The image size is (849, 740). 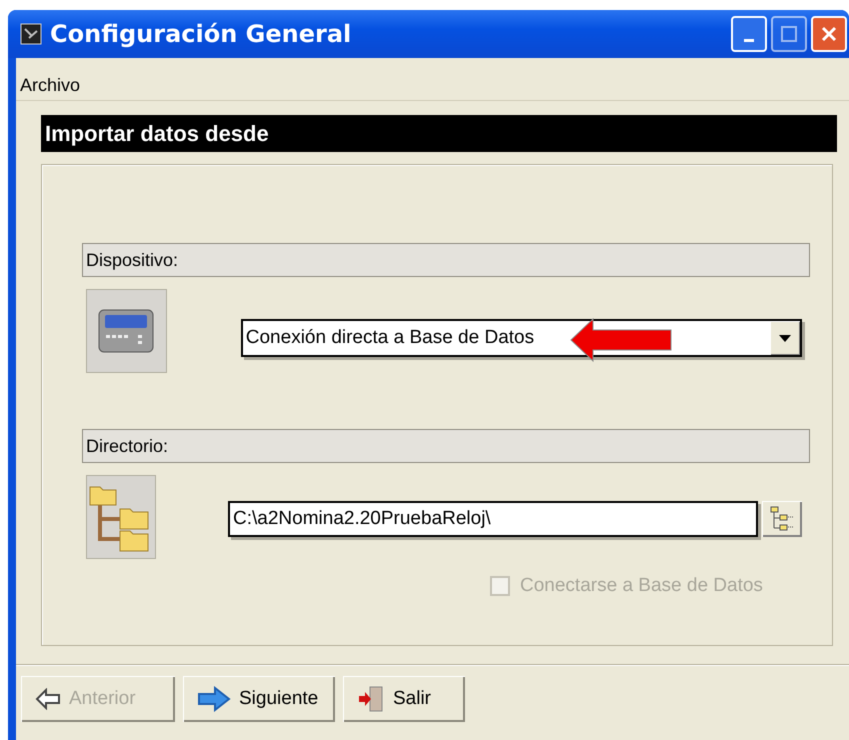 What do you see at coordinates (214, 699) in the screenshot?
I see `right-arrow-icon` at bounding box center [214, 699].